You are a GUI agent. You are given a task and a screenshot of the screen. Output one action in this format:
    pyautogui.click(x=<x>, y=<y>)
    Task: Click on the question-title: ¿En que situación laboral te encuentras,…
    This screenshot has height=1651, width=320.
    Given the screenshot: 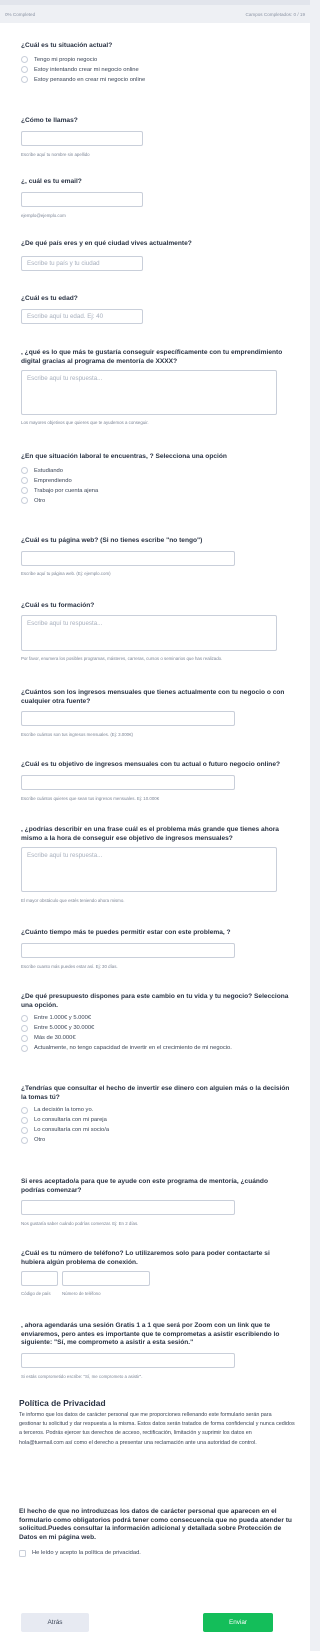 What is the action you would take?
    pyautogui.click(x=124, y=456)
    